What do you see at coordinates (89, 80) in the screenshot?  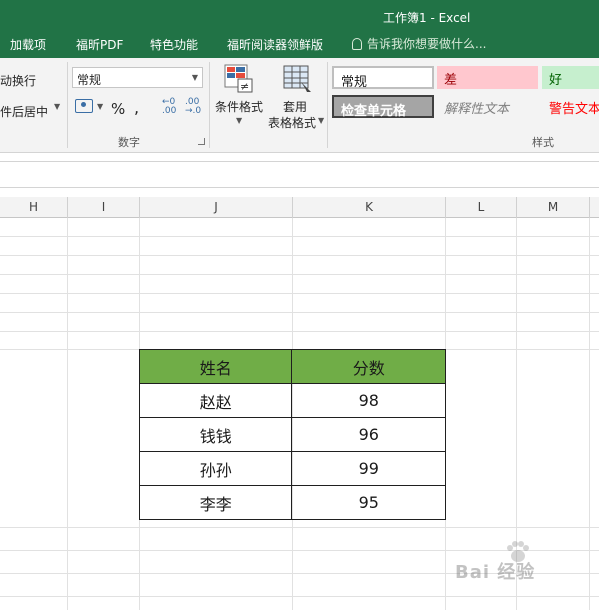 I see `number-format-value: 常规` at bounding box center [89, 80].